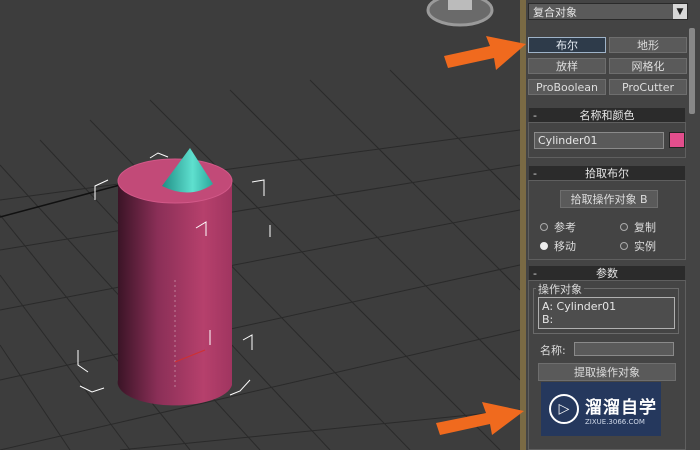 The width and height of the screenshot is (700, 450). I want to click on radio-move: 移动, so click(558, 246).